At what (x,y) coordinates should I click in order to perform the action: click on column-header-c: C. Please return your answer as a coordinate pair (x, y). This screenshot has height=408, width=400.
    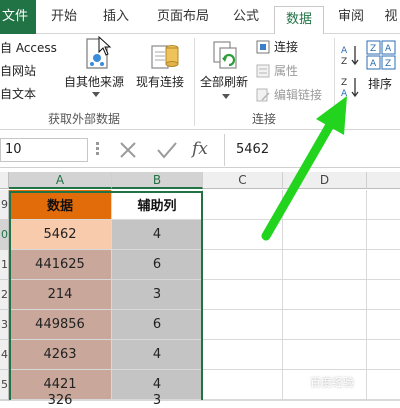
    Looking at the image, I should click on (243, 180).